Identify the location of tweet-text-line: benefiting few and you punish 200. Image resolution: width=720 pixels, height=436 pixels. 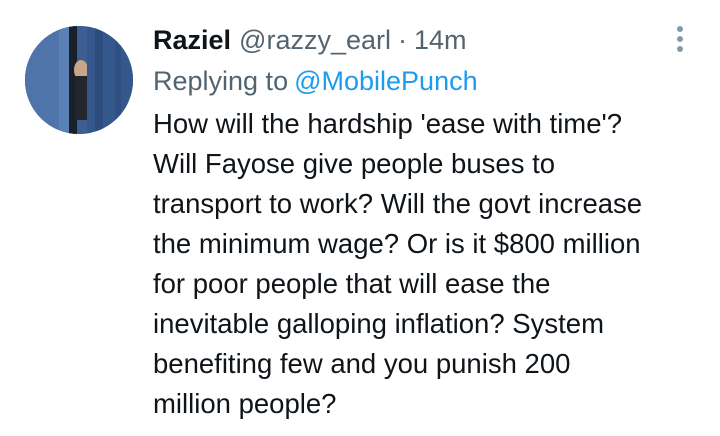
(362, 363).